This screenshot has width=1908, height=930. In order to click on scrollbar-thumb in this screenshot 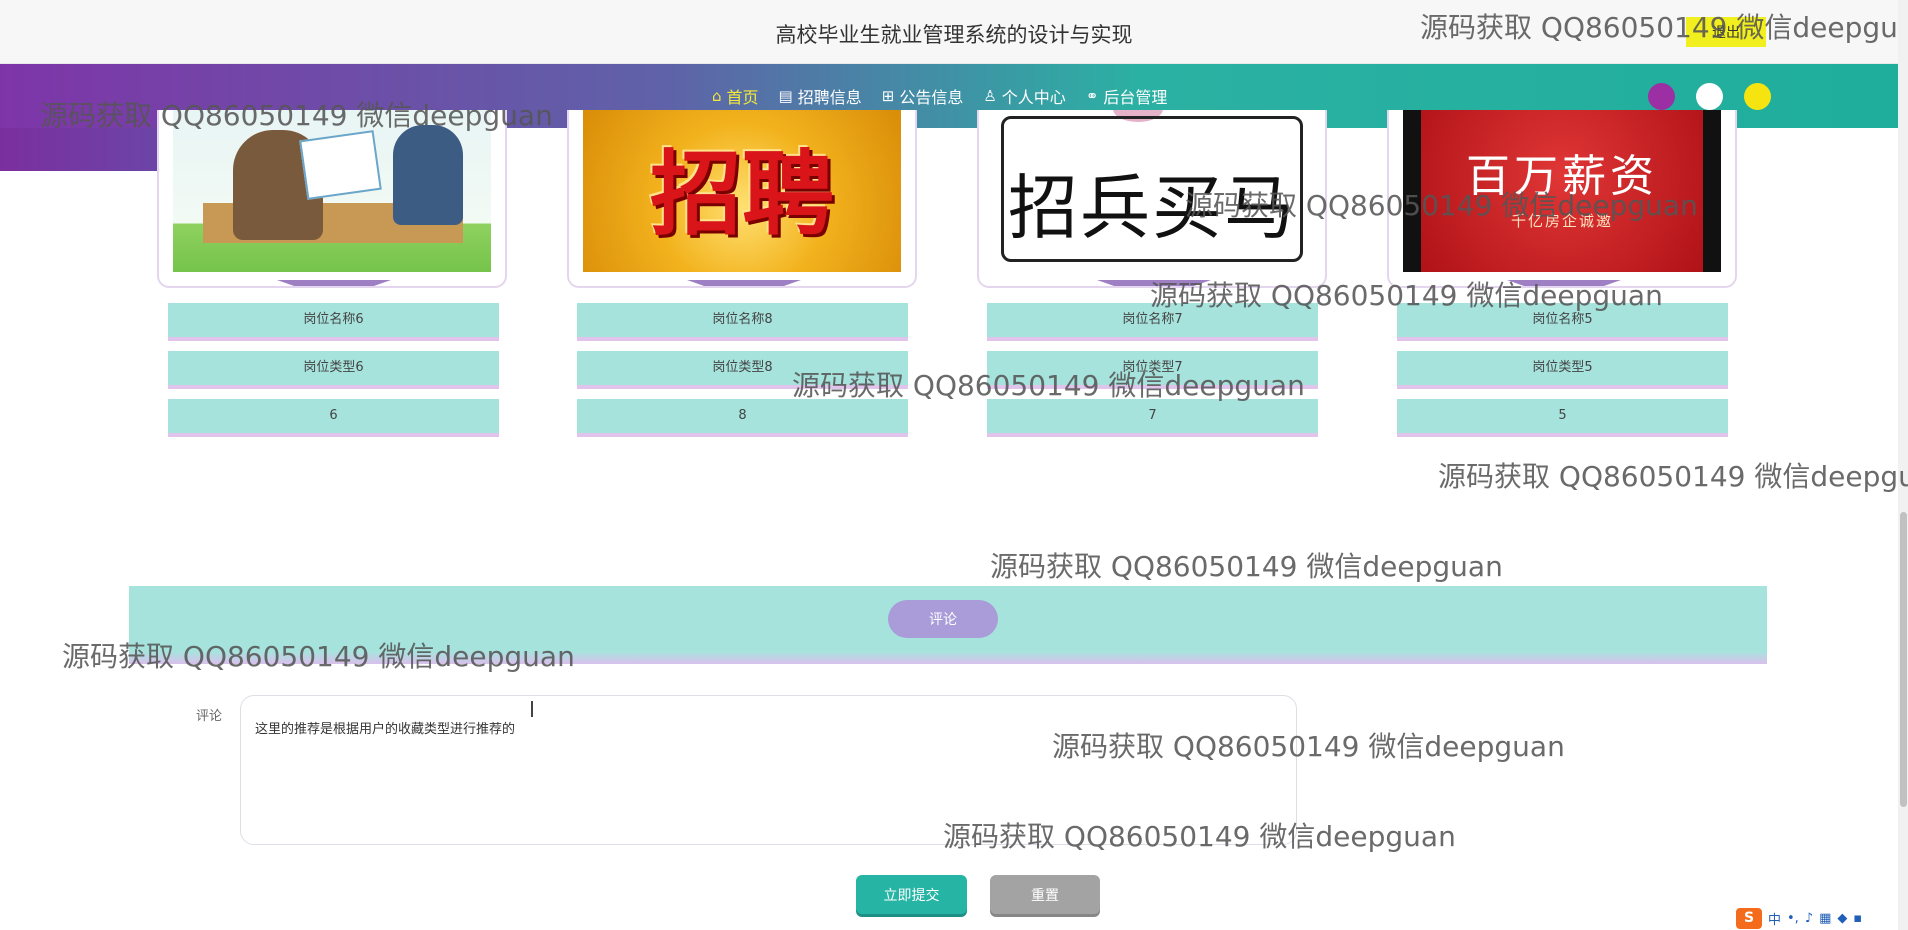, I will do `click(1903, 659)`.